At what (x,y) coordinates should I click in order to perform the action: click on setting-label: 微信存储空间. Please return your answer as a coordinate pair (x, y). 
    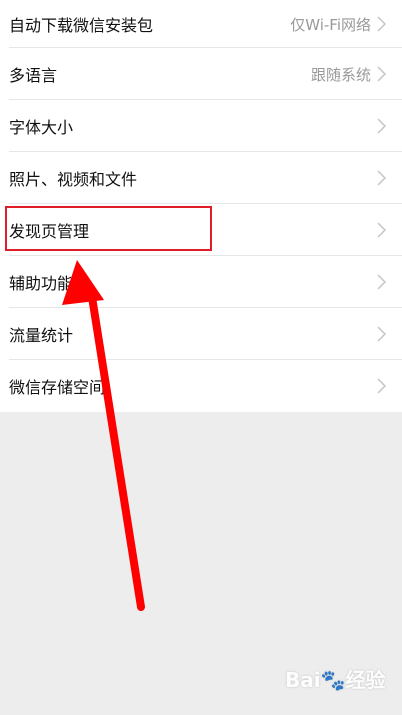
    Looking at the image, I should click on (57, 387).